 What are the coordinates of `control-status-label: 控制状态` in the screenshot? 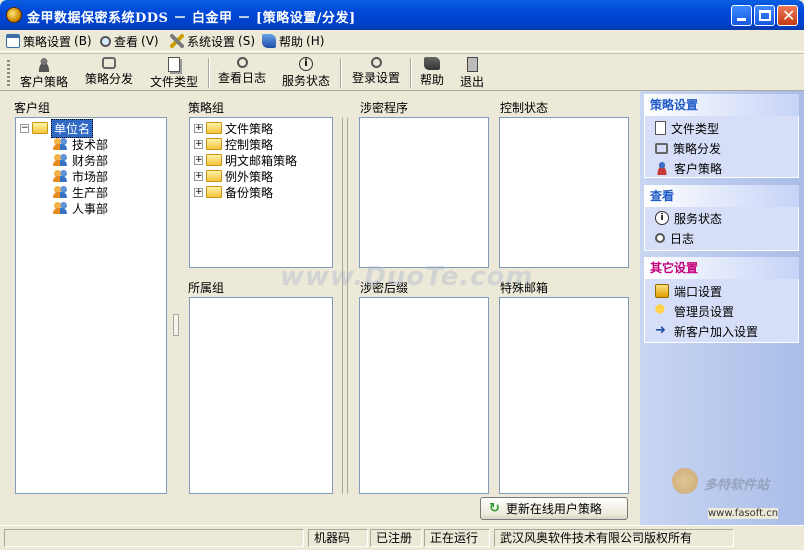 It's located at (524, 108).